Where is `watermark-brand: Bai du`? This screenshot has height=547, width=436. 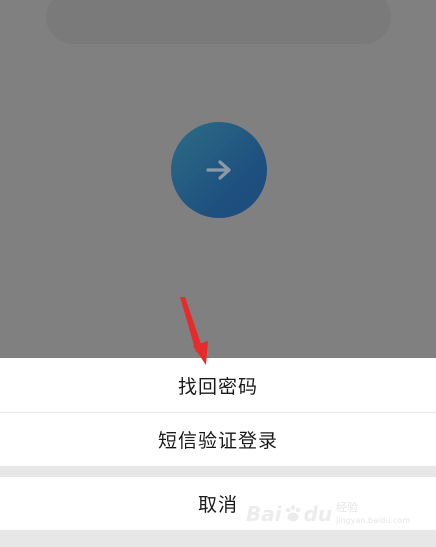 watermark-brand: Bai du is located at coordinates (289, 514).